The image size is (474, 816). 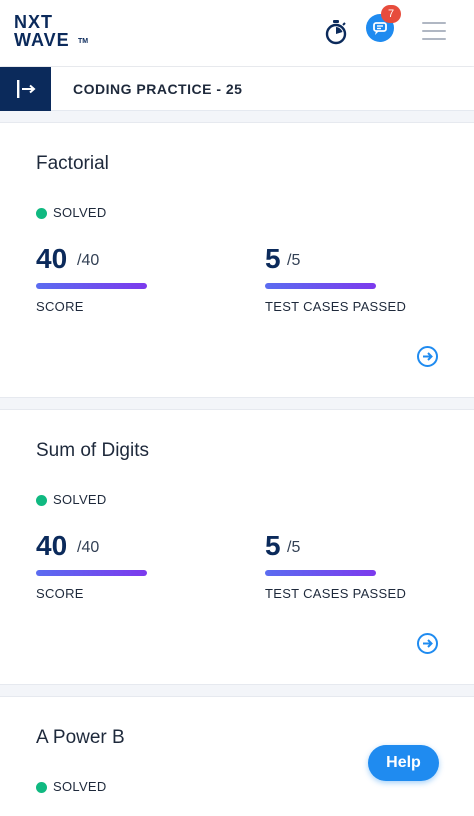 What do you see at coordinates (92, 450) in the screenshot?
I see `problem-title: Sum of Digits` at bounding box center [92, 450].